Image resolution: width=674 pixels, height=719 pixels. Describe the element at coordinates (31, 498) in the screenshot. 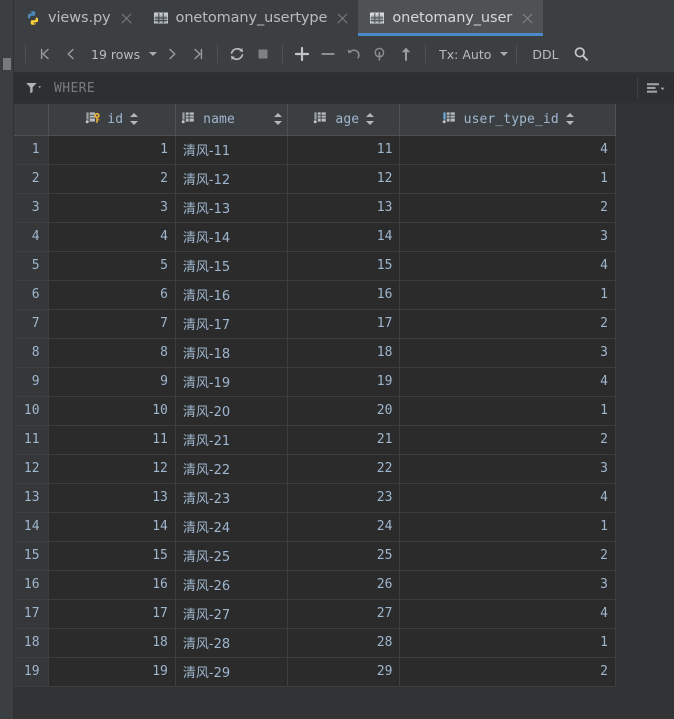

I see `row-number-cell: 13` at that location.